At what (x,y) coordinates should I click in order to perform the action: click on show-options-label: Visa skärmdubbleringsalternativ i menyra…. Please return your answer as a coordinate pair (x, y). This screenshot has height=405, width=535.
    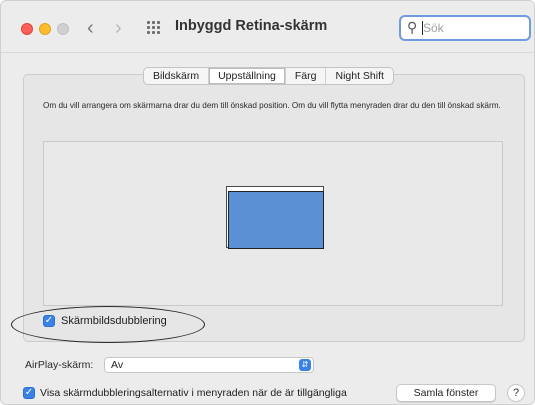
    Looking at the image, I should click on (193, 393).